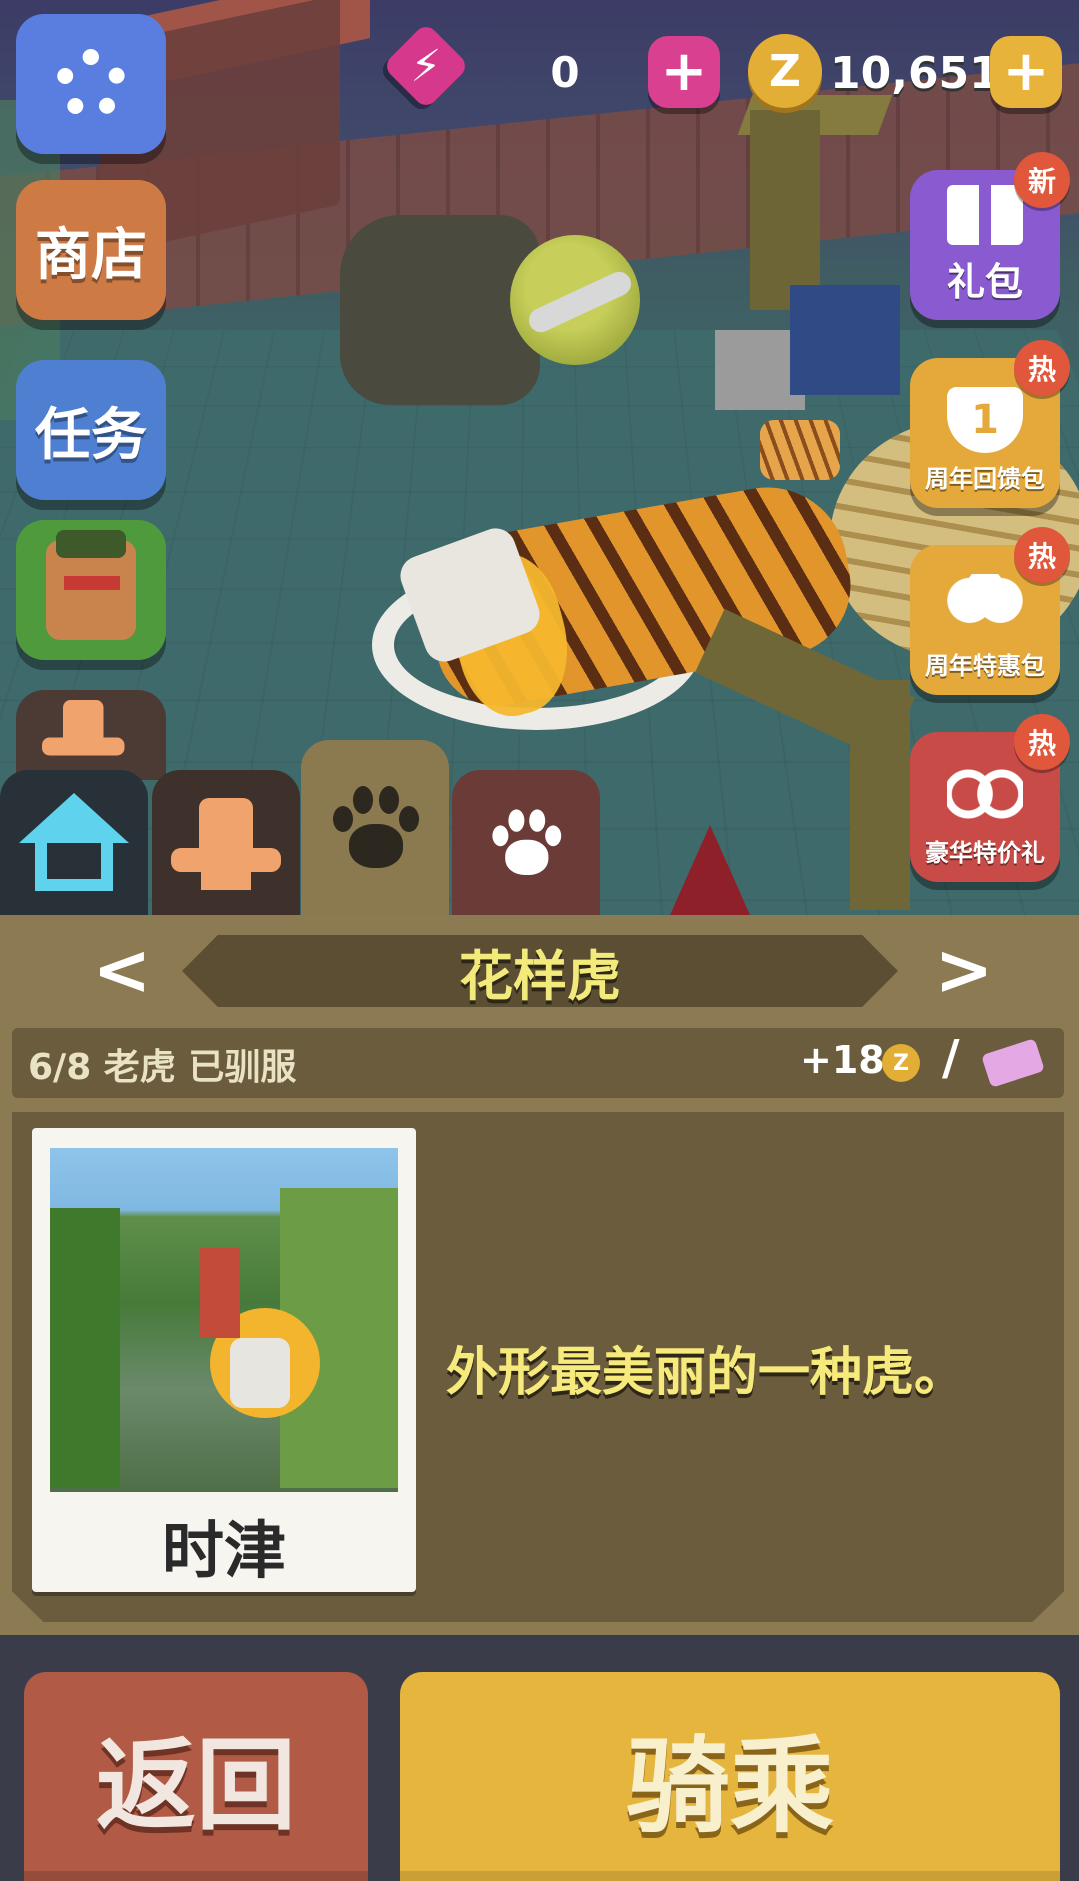 The height and width of the screenshot is (1881, 1079). Describe the element at coordinates (985, 479) in the screenshot. I see `promo-label: 周年回馈包` at that location.